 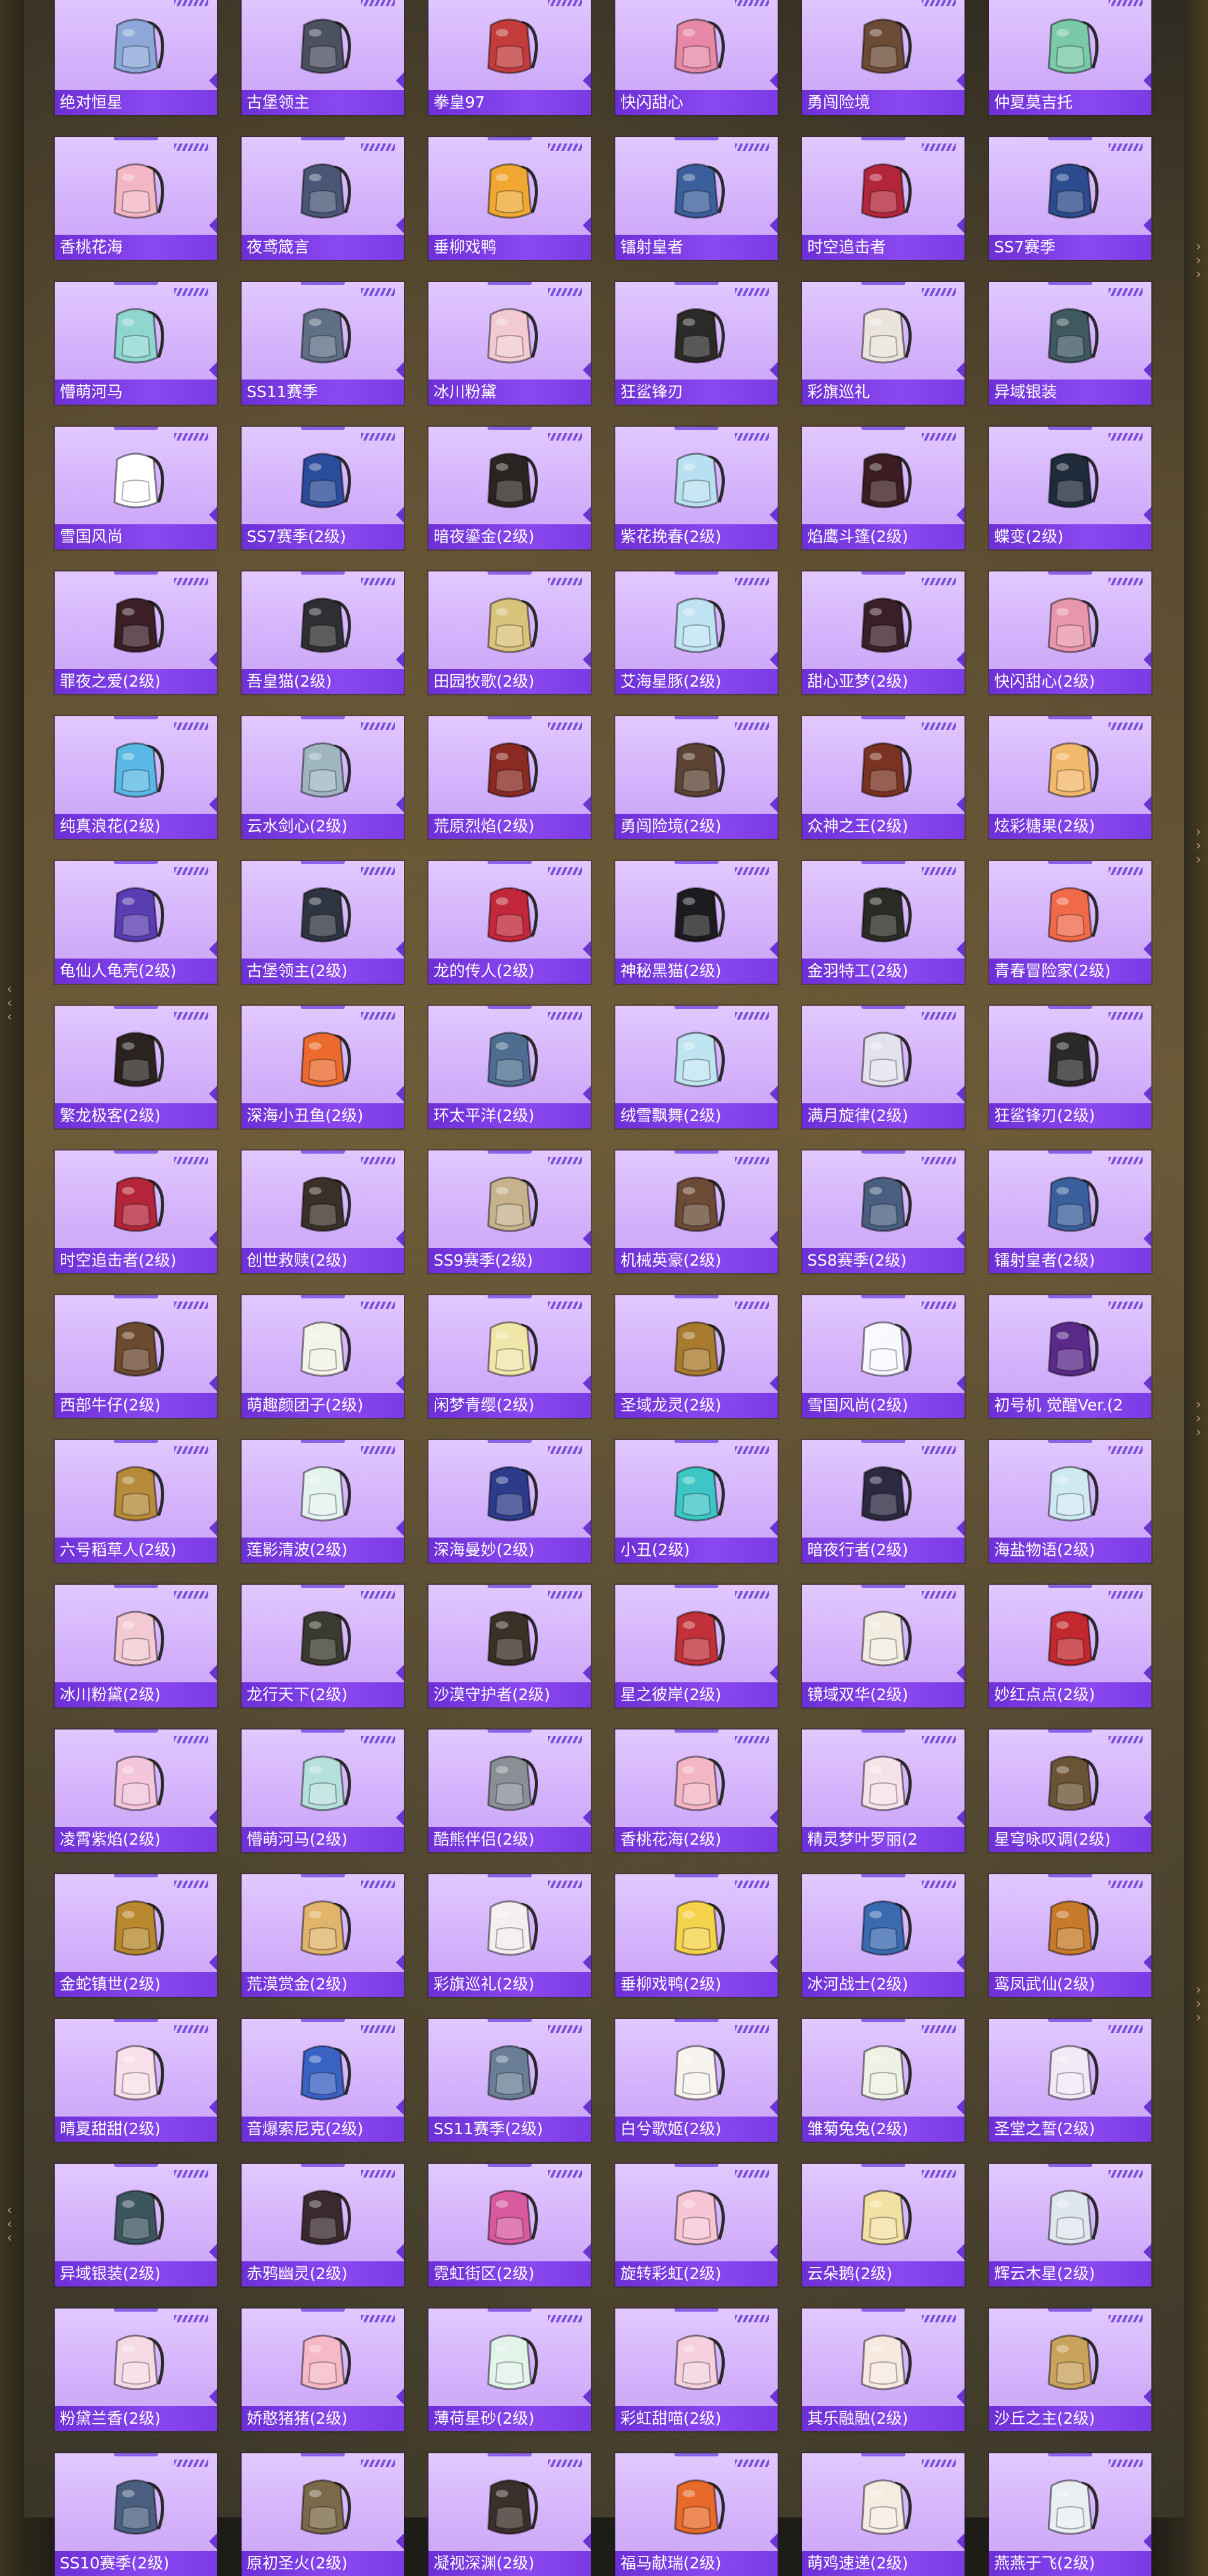 What do you see at coordinates (136, 57) in the screenshot?
I see `backpack-card: 绝对恒星` at bounding box center [136, 57].